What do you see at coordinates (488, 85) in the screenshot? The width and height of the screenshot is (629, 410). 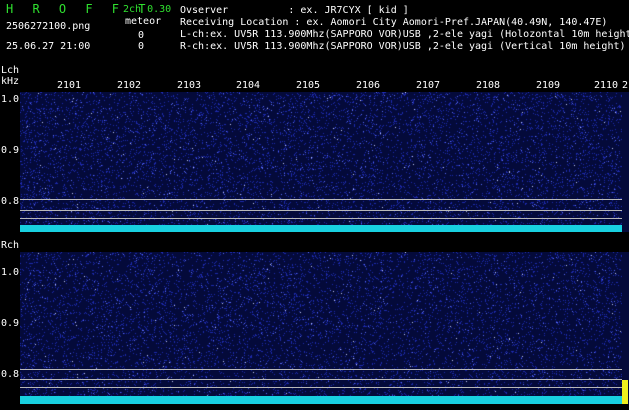 I see `time-tick: 2108` at bounding box center [488, 85].